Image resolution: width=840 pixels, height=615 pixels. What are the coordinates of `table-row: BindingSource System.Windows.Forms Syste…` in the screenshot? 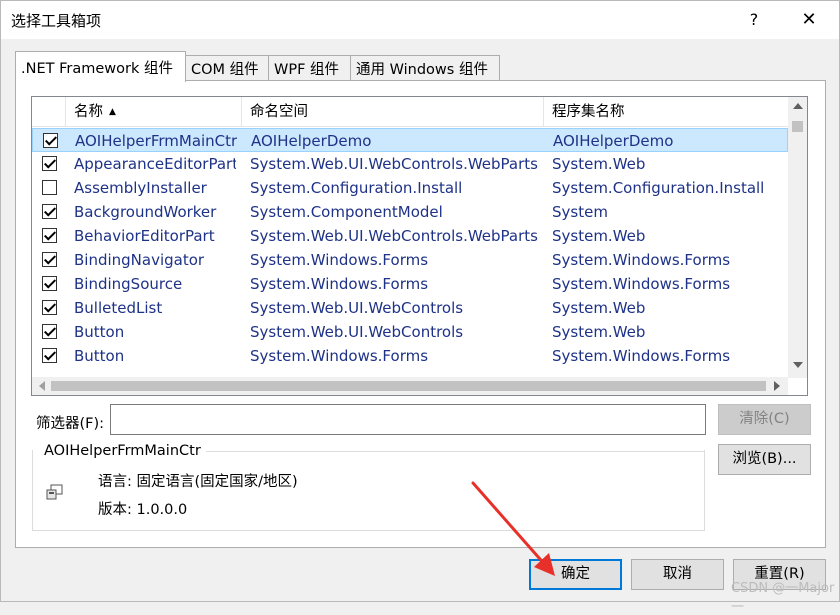 It's located at (410, 284).